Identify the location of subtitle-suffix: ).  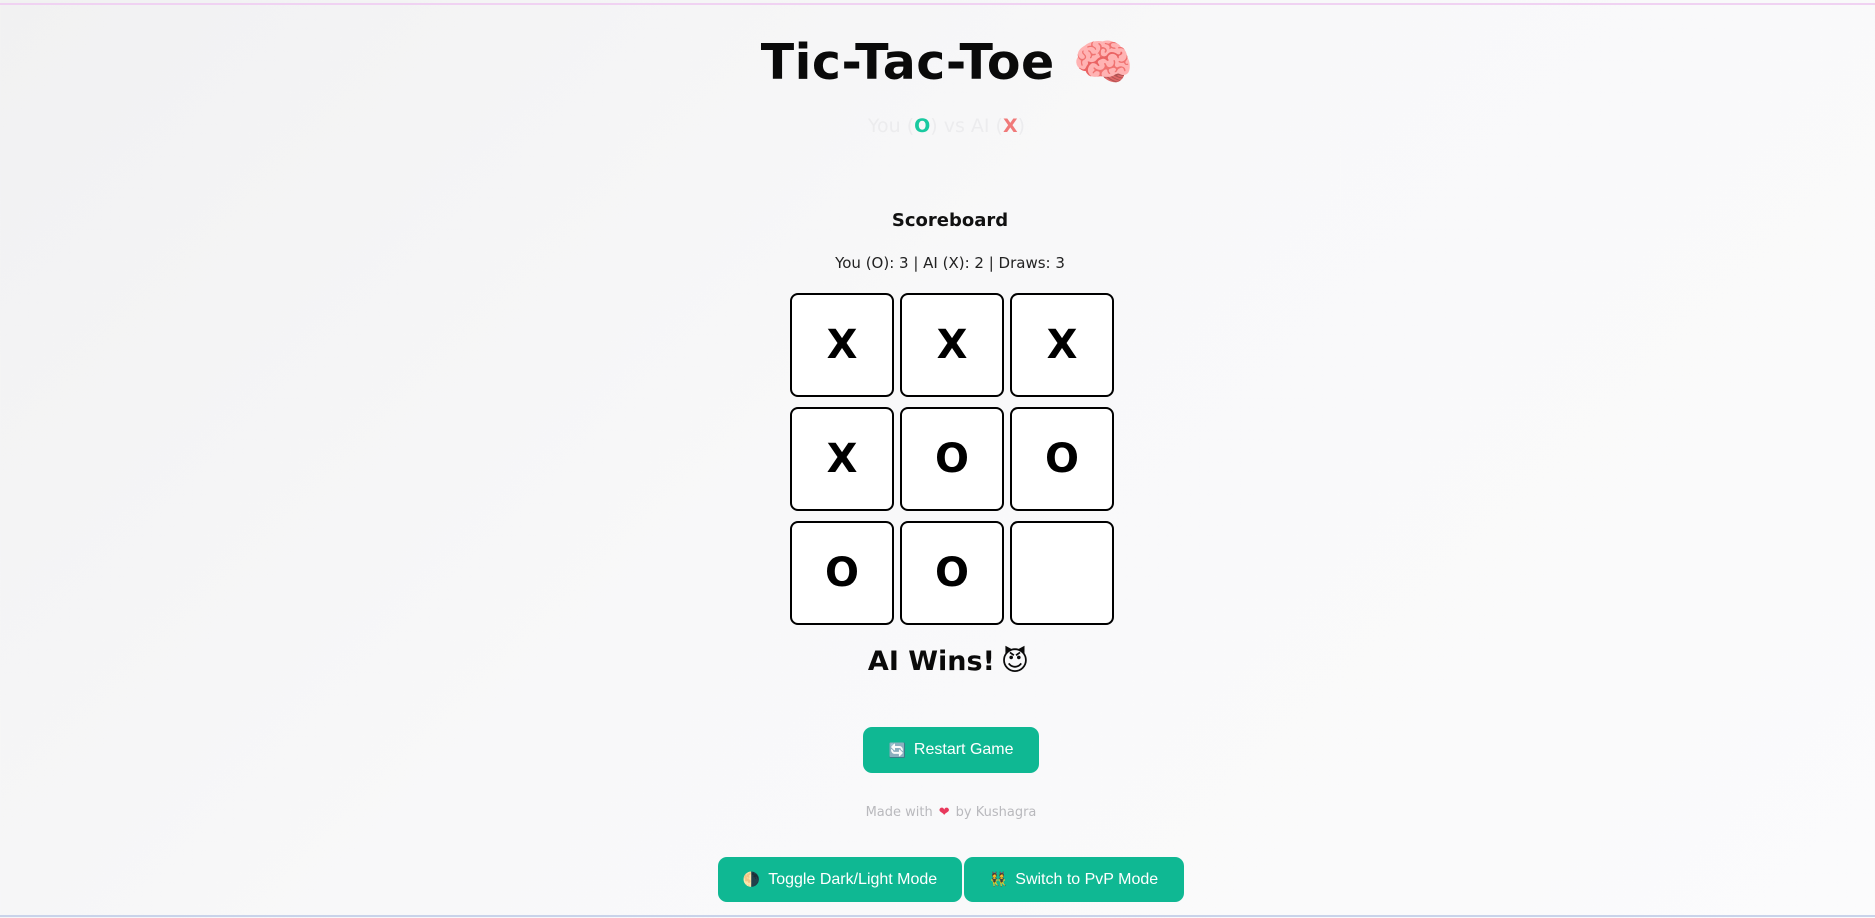
(1021, 126).